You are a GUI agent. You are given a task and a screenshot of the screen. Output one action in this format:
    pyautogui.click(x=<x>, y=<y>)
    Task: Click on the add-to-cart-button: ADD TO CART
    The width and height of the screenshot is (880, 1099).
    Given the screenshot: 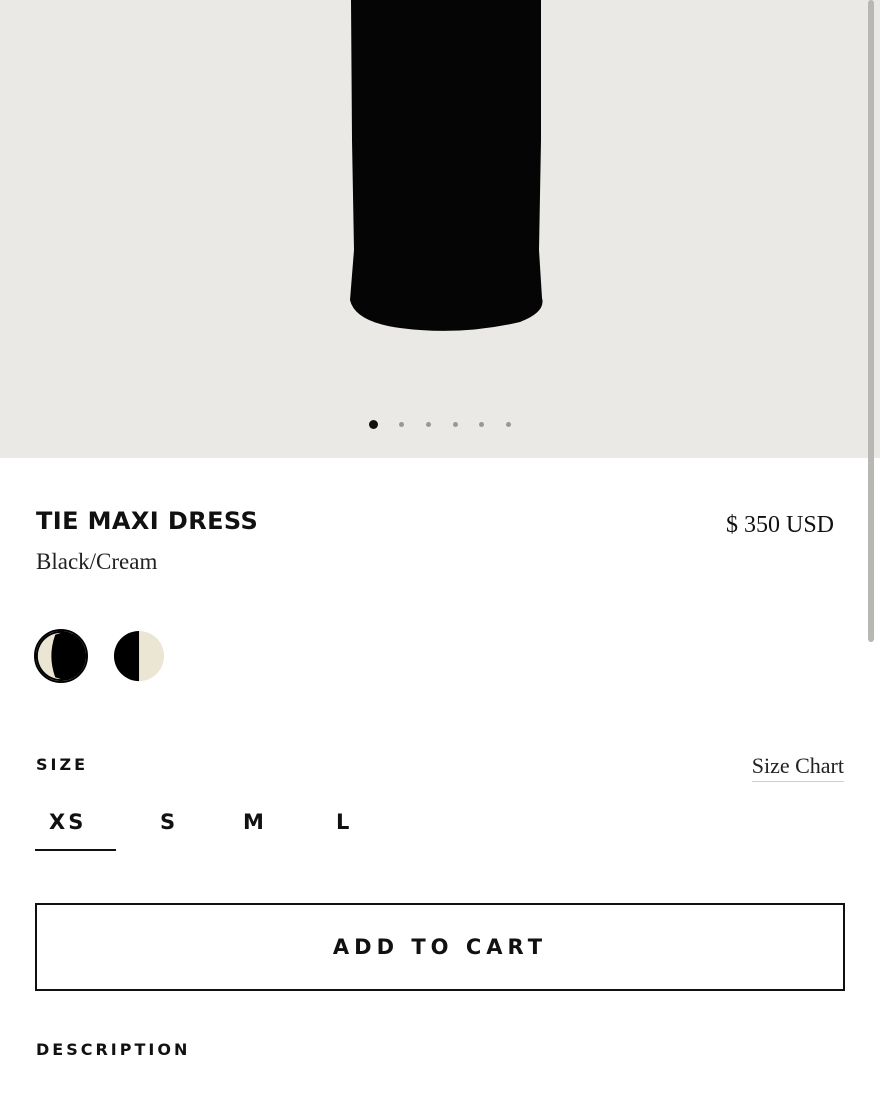 What is the action you would take?
    pyautogui.click(x=440, y=947)
    